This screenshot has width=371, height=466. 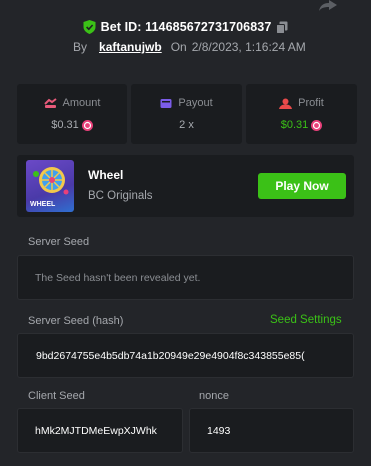 I want to click on payout-value: 2 x, so click(x=186, y=125).